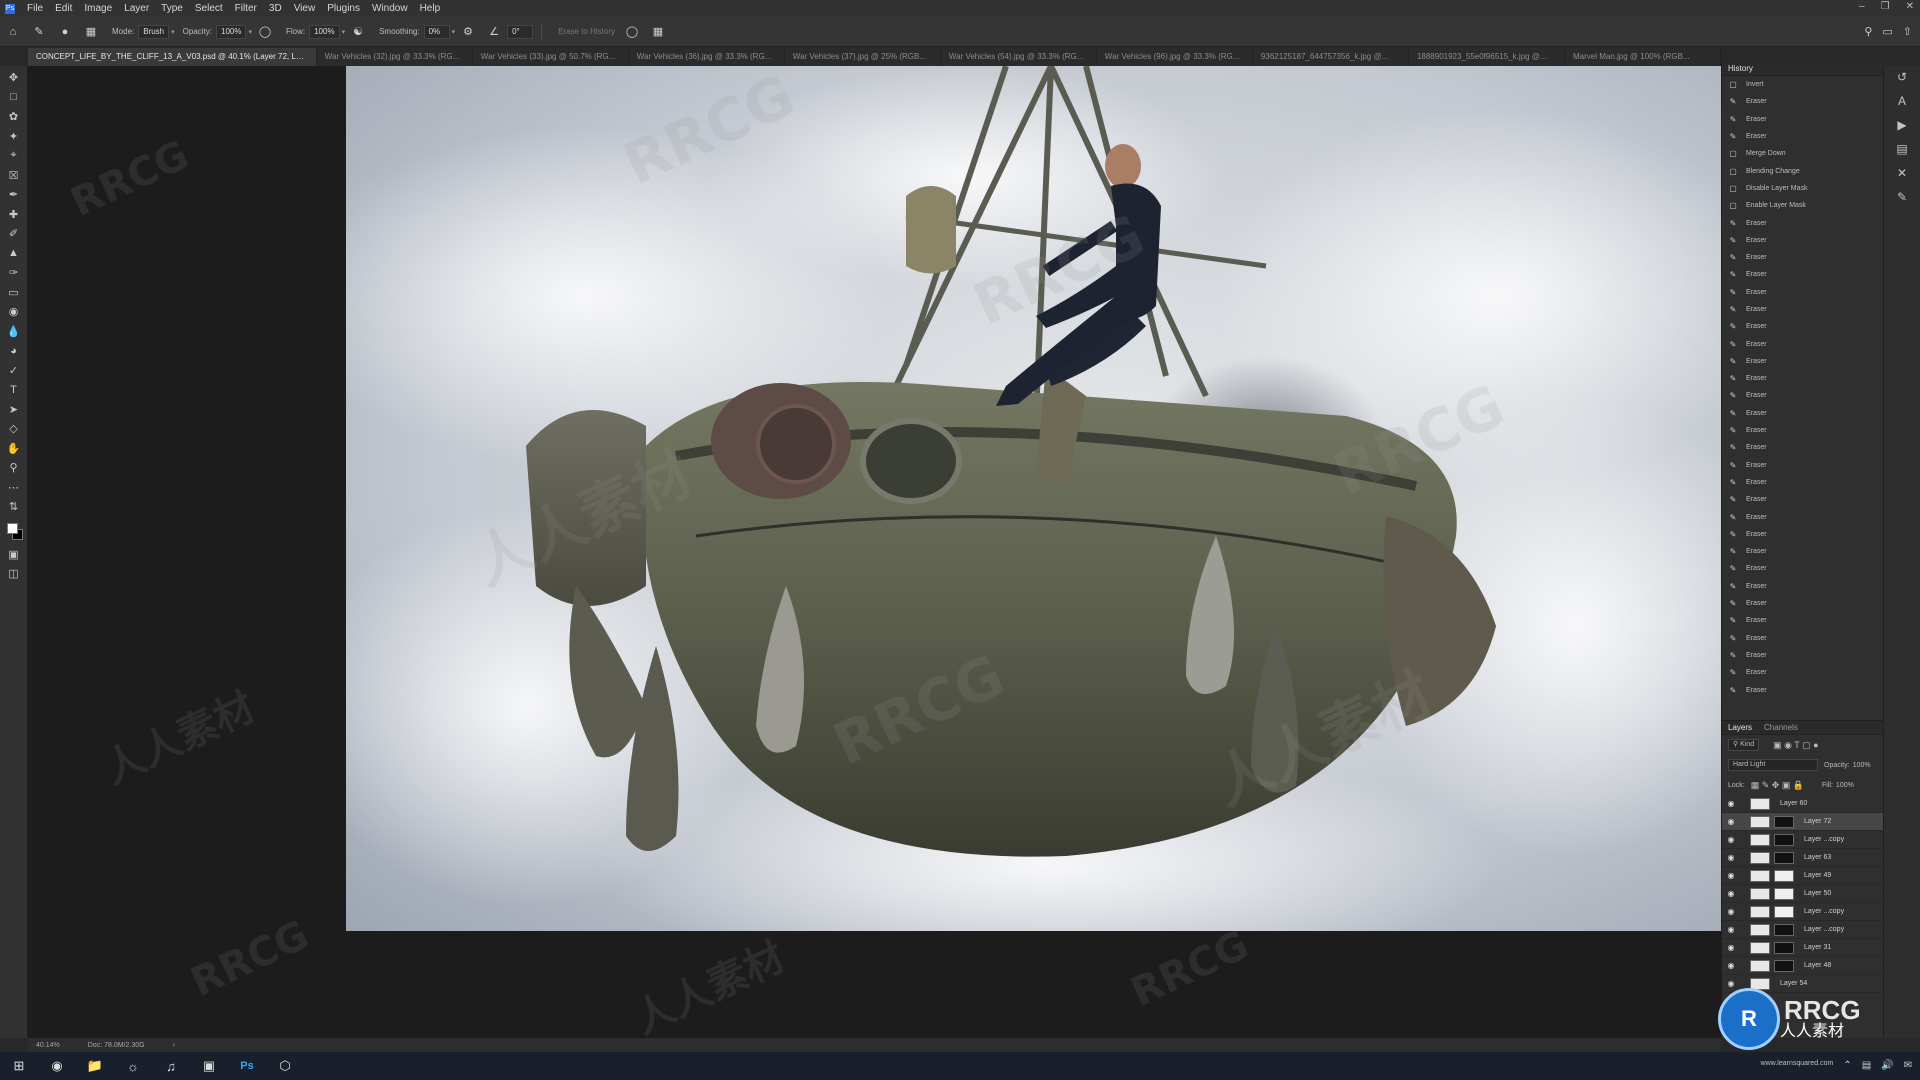  I want to click on tools-settings-icon: ✕, so click(1902, 173).